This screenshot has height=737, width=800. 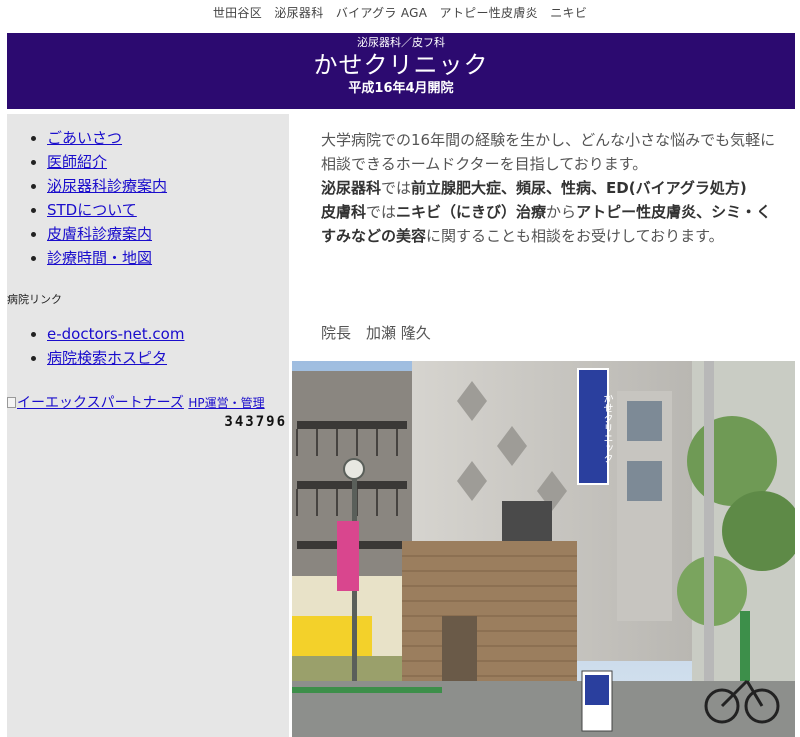 I want to click on clinic-name: かせクリニック, so click(x=401, y=65).